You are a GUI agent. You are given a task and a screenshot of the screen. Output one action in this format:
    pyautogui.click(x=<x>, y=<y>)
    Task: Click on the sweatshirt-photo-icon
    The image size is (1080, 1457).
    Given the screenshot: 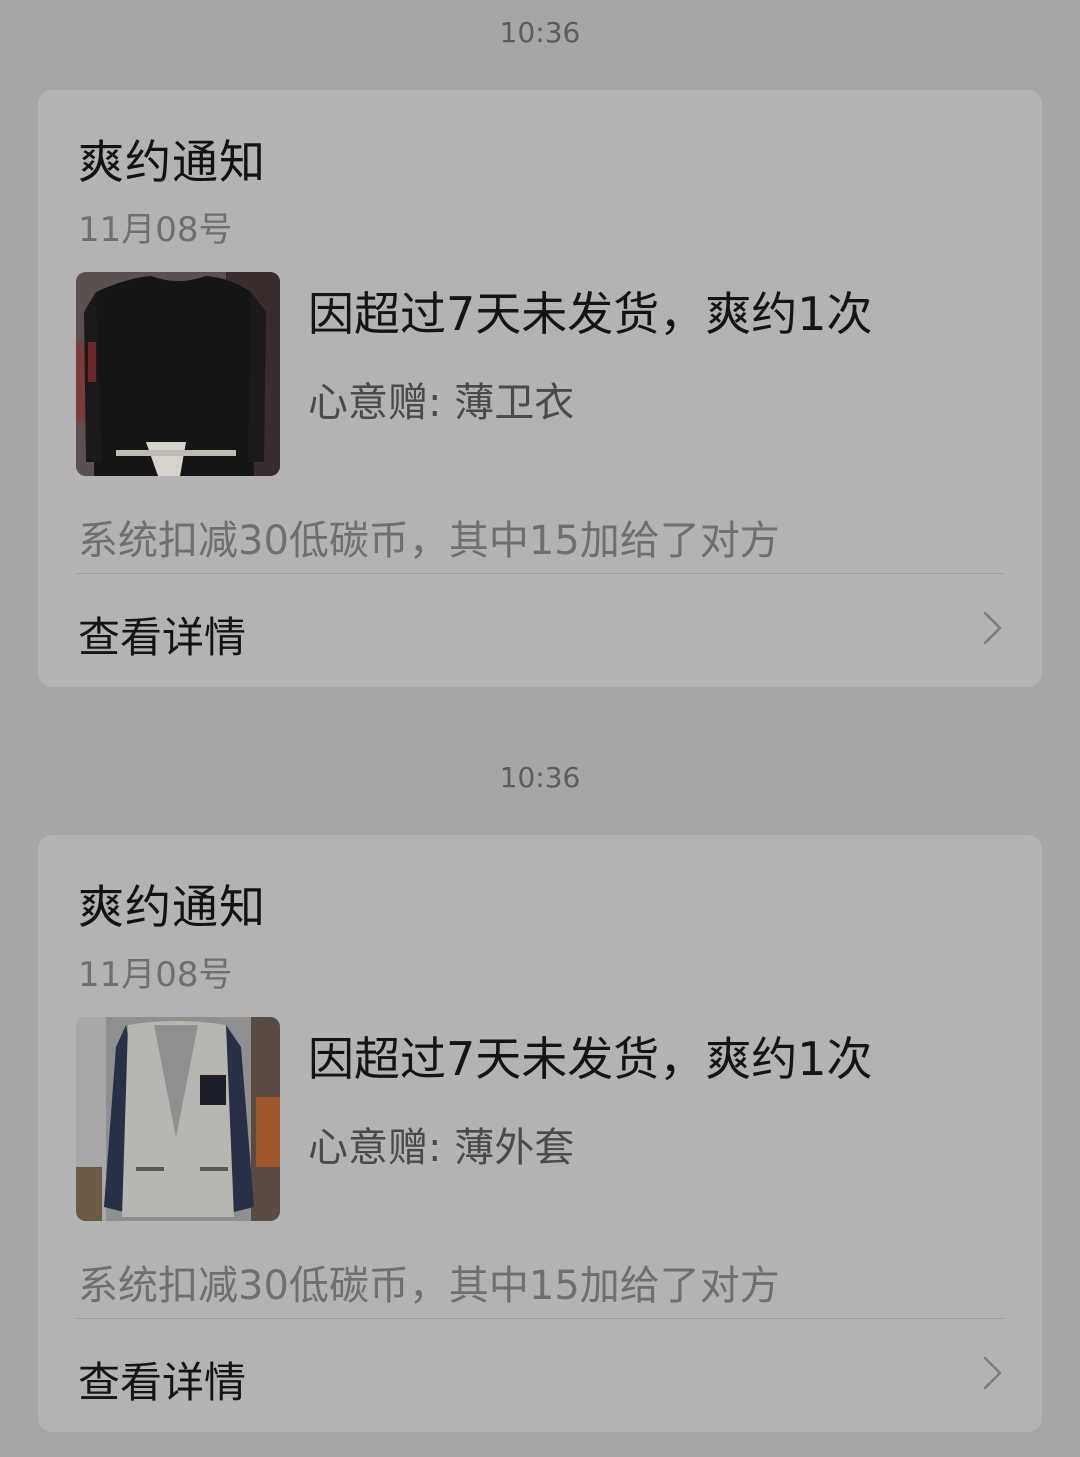 What is the action you would take?
    pyautogui.click(x=178, y=374)
    